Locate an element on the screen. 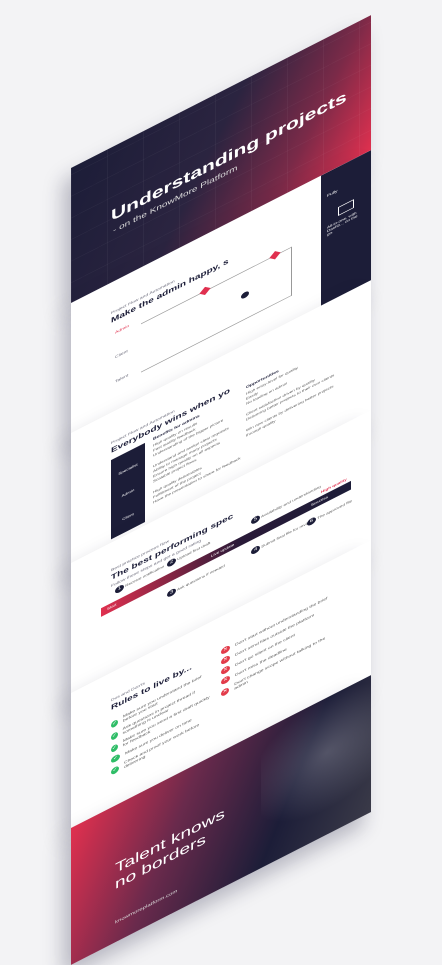  stage-number: 3 is located at coordinates (171, 593).